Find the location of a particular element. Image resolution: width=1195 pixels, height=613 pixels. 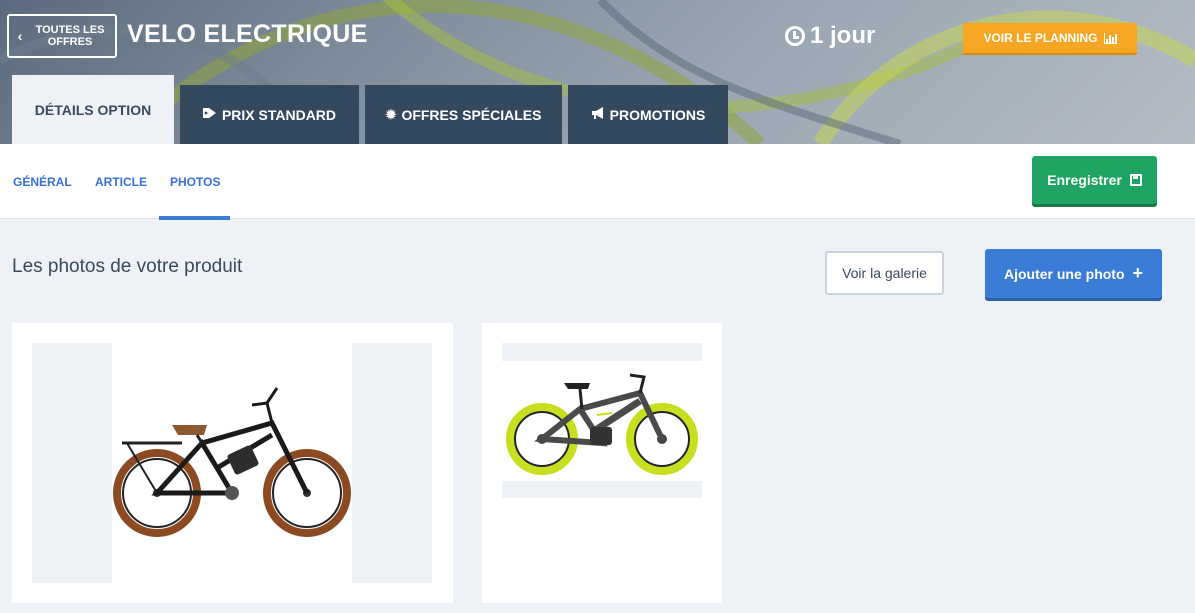

plus-icon: + is located at coordinates (1138, 273).